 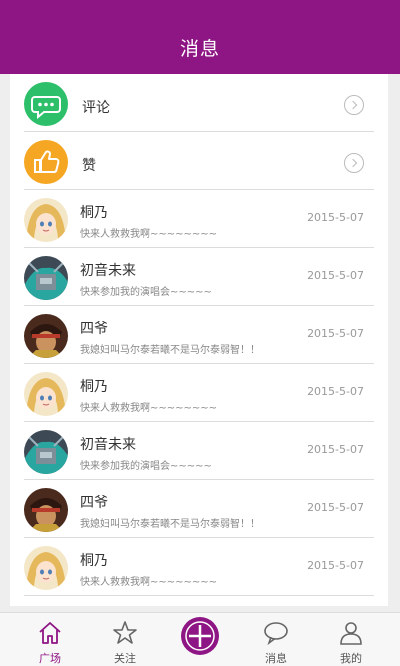 What do you see at coordinates (351, 633) in the screenshot?
I see `person-icon` at bounding box center [351, 633].